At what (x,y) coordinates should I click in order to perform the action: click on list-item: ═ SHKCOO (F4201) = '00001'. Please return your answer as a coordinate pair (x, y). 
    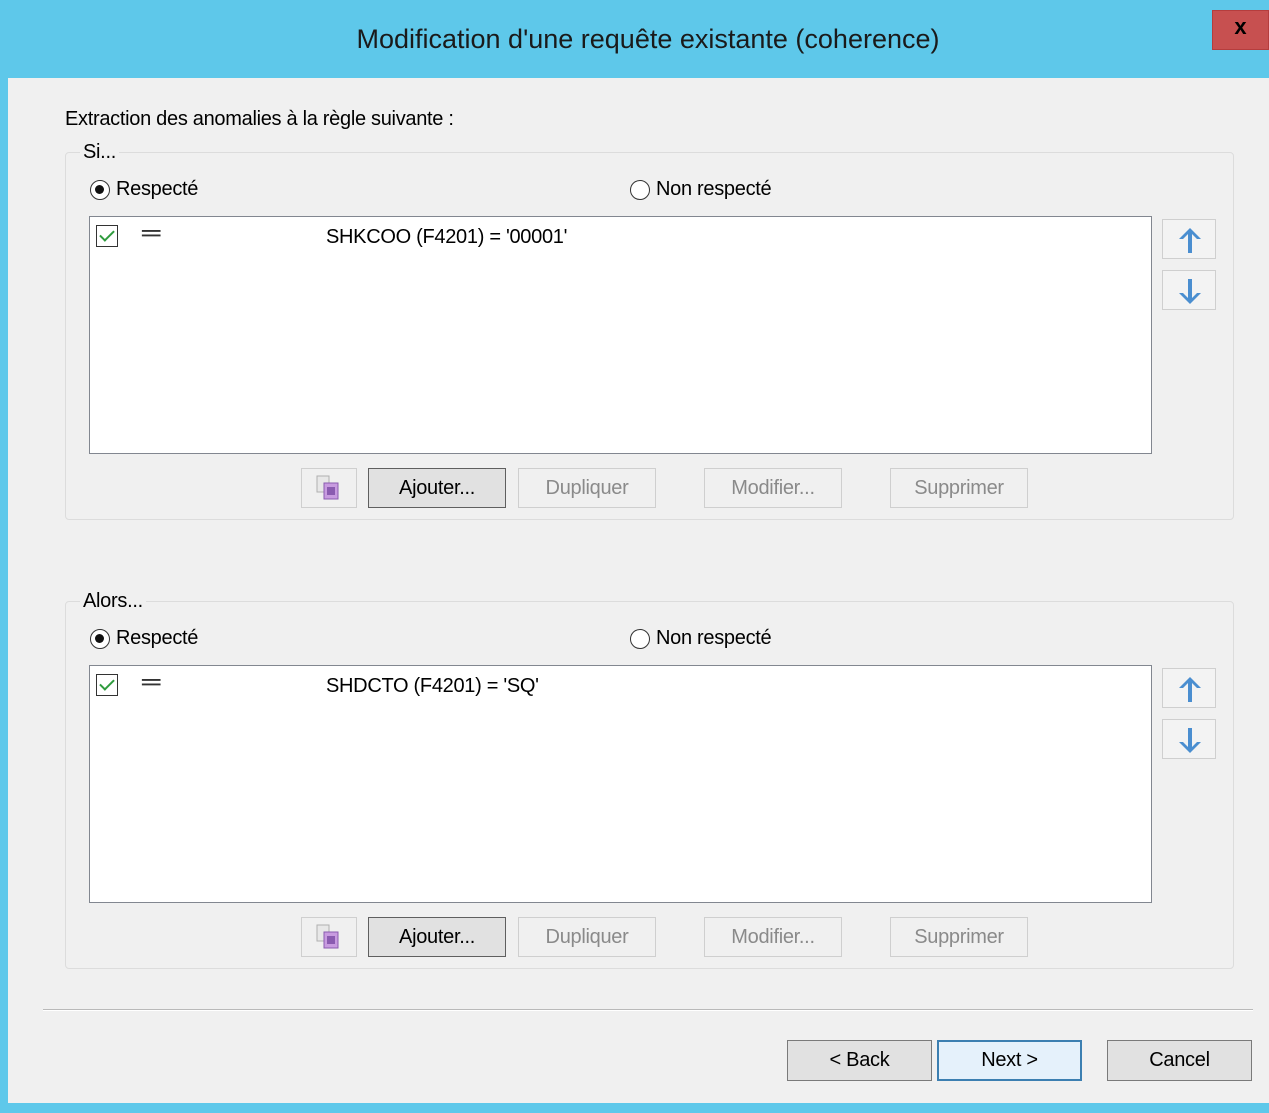
    Looking at the image, I should click on (620, 235).